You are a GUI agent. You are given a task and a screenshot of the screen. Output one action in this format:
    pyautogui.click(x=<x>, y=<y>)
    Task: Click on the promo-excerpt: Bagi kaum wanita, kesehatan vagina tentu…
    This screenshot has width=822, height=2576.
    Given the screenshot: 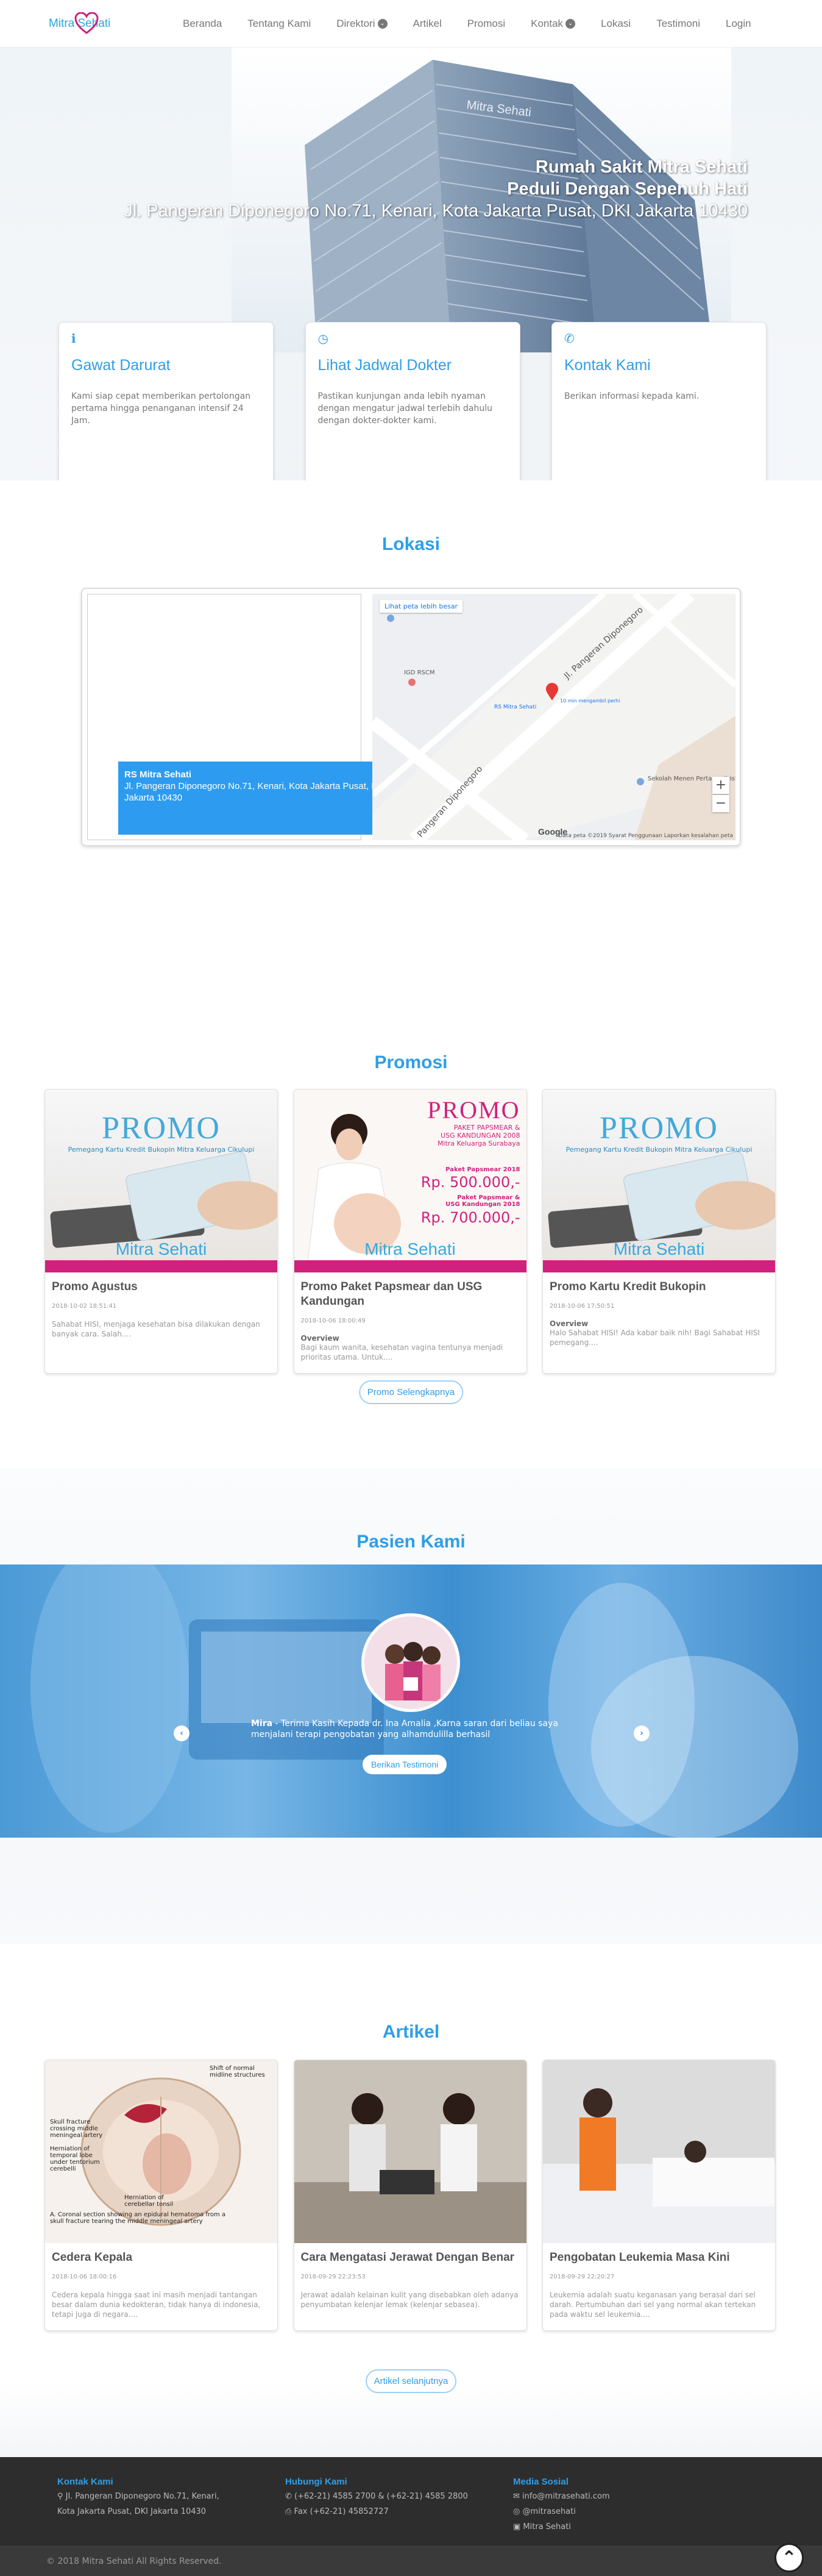 What is the action you would take?
    pyautogui.click(x=401, y=1352)
    